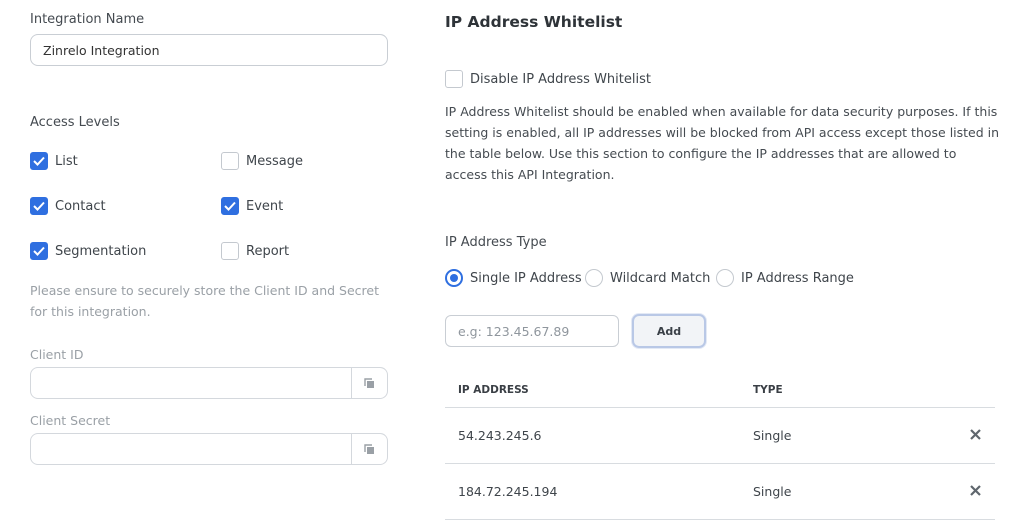 This screenshot has width=1023, height=532. I want to click on client-secret-label: Client Secret, so click(70, 420).